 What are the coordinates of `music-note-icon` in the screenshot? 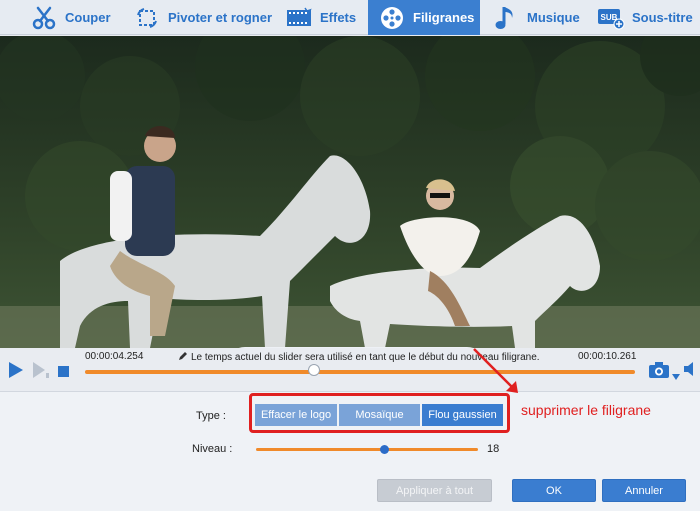 It's located at (506, 18).